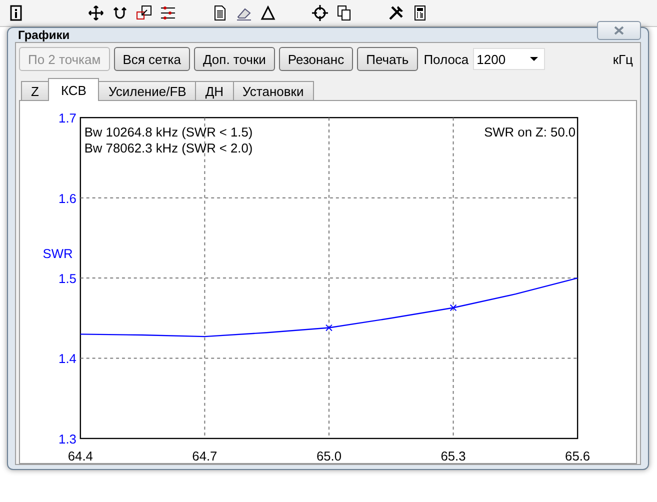 This screenshot has width=657, height=502. What do you see at coordinates (152, 59) in the screenshot?
I see `toolbar-button: Вся сетка` at bounding box center [152, 59].